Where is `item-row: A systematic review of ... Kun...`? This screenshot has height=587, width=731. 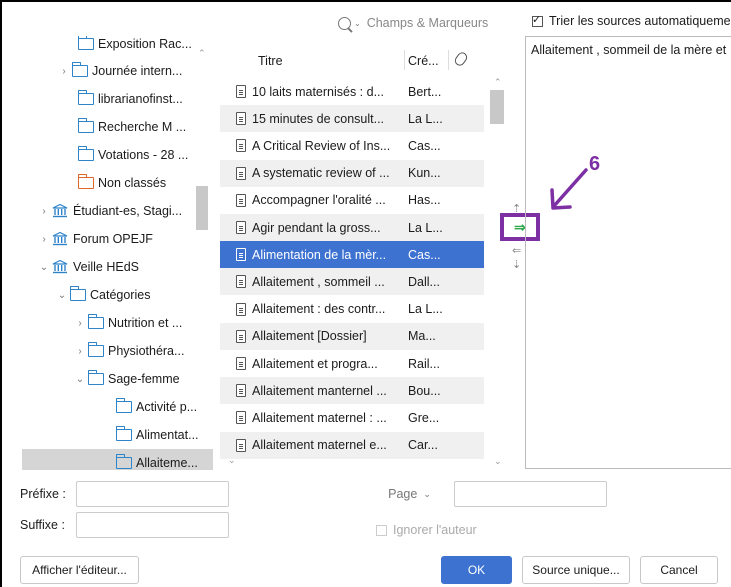 item-row: A systematic review of ... Kun... is located at coordinates (352, 173).